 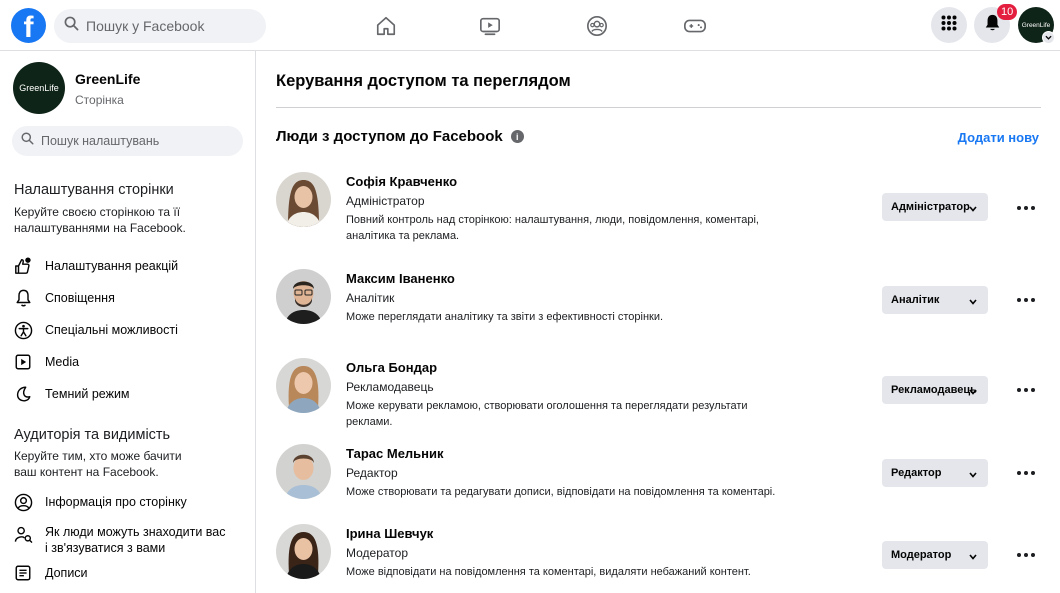 What do you see at coordinates (390, 387) in the screenshot?
I see `person-role: Рекламодавець` at bounding box center [390, 387].